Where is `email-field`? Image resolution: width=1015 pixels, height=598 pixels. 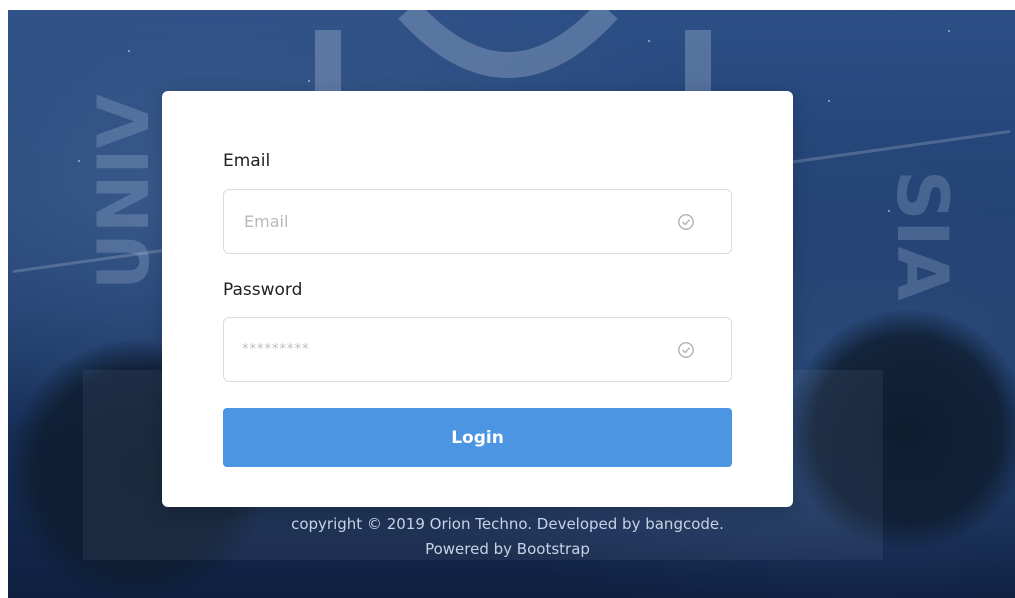 email-field is located at coordinates (477, 221).